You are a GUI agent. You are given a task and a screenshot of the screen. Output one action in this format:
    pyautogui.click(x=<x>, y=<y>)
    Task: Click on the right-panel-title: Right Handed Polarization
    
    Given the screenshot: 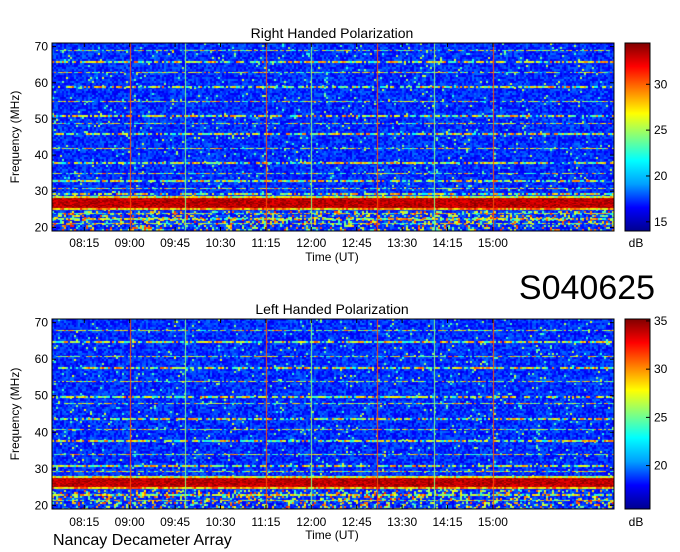 What is the action you would take?
    pyautogui.click(x=332, y=33)
    